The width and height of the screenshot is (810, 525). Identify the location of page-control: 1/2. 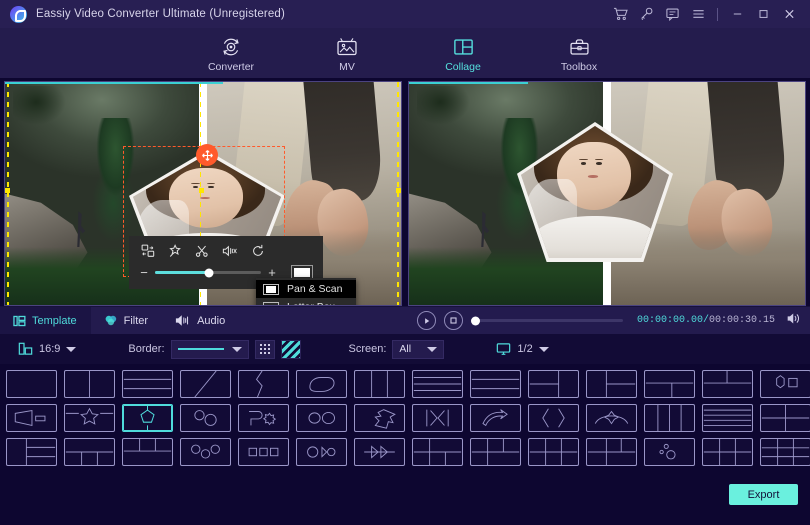
(522, 349).